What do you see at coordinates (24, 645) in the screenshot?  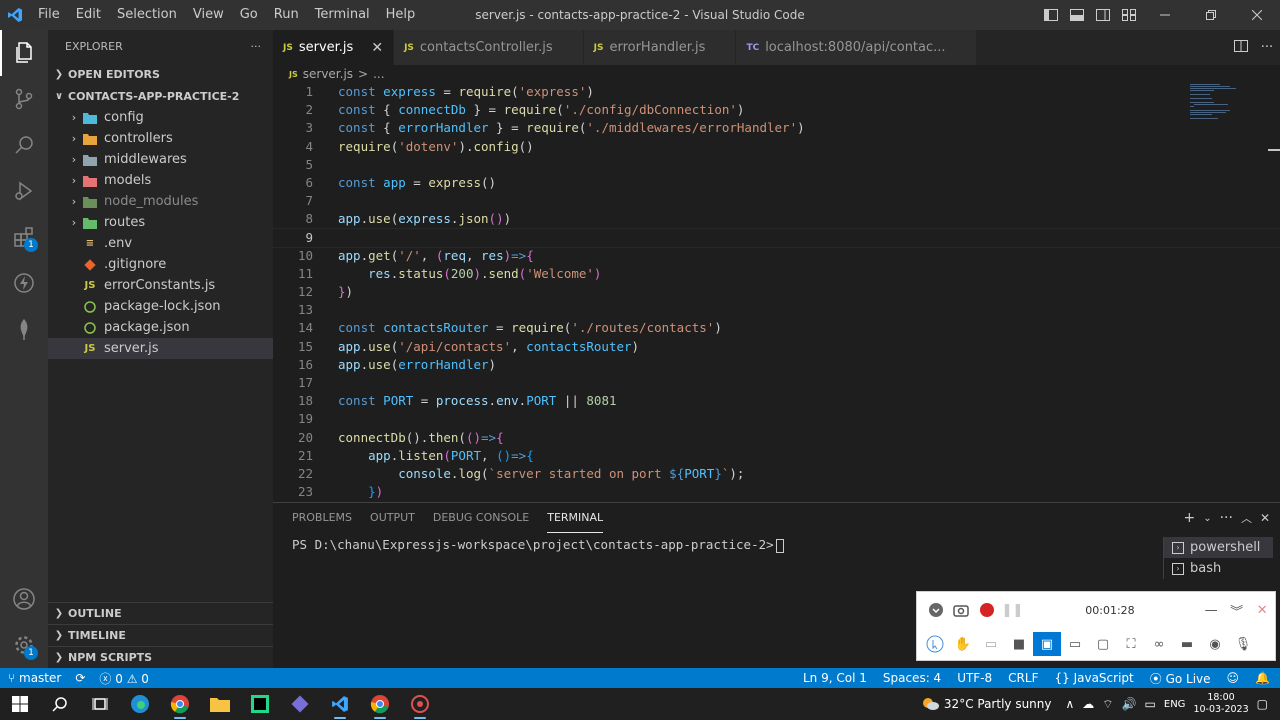 I see `manage-gear-icon: 1` at bounding box center [24, 645].